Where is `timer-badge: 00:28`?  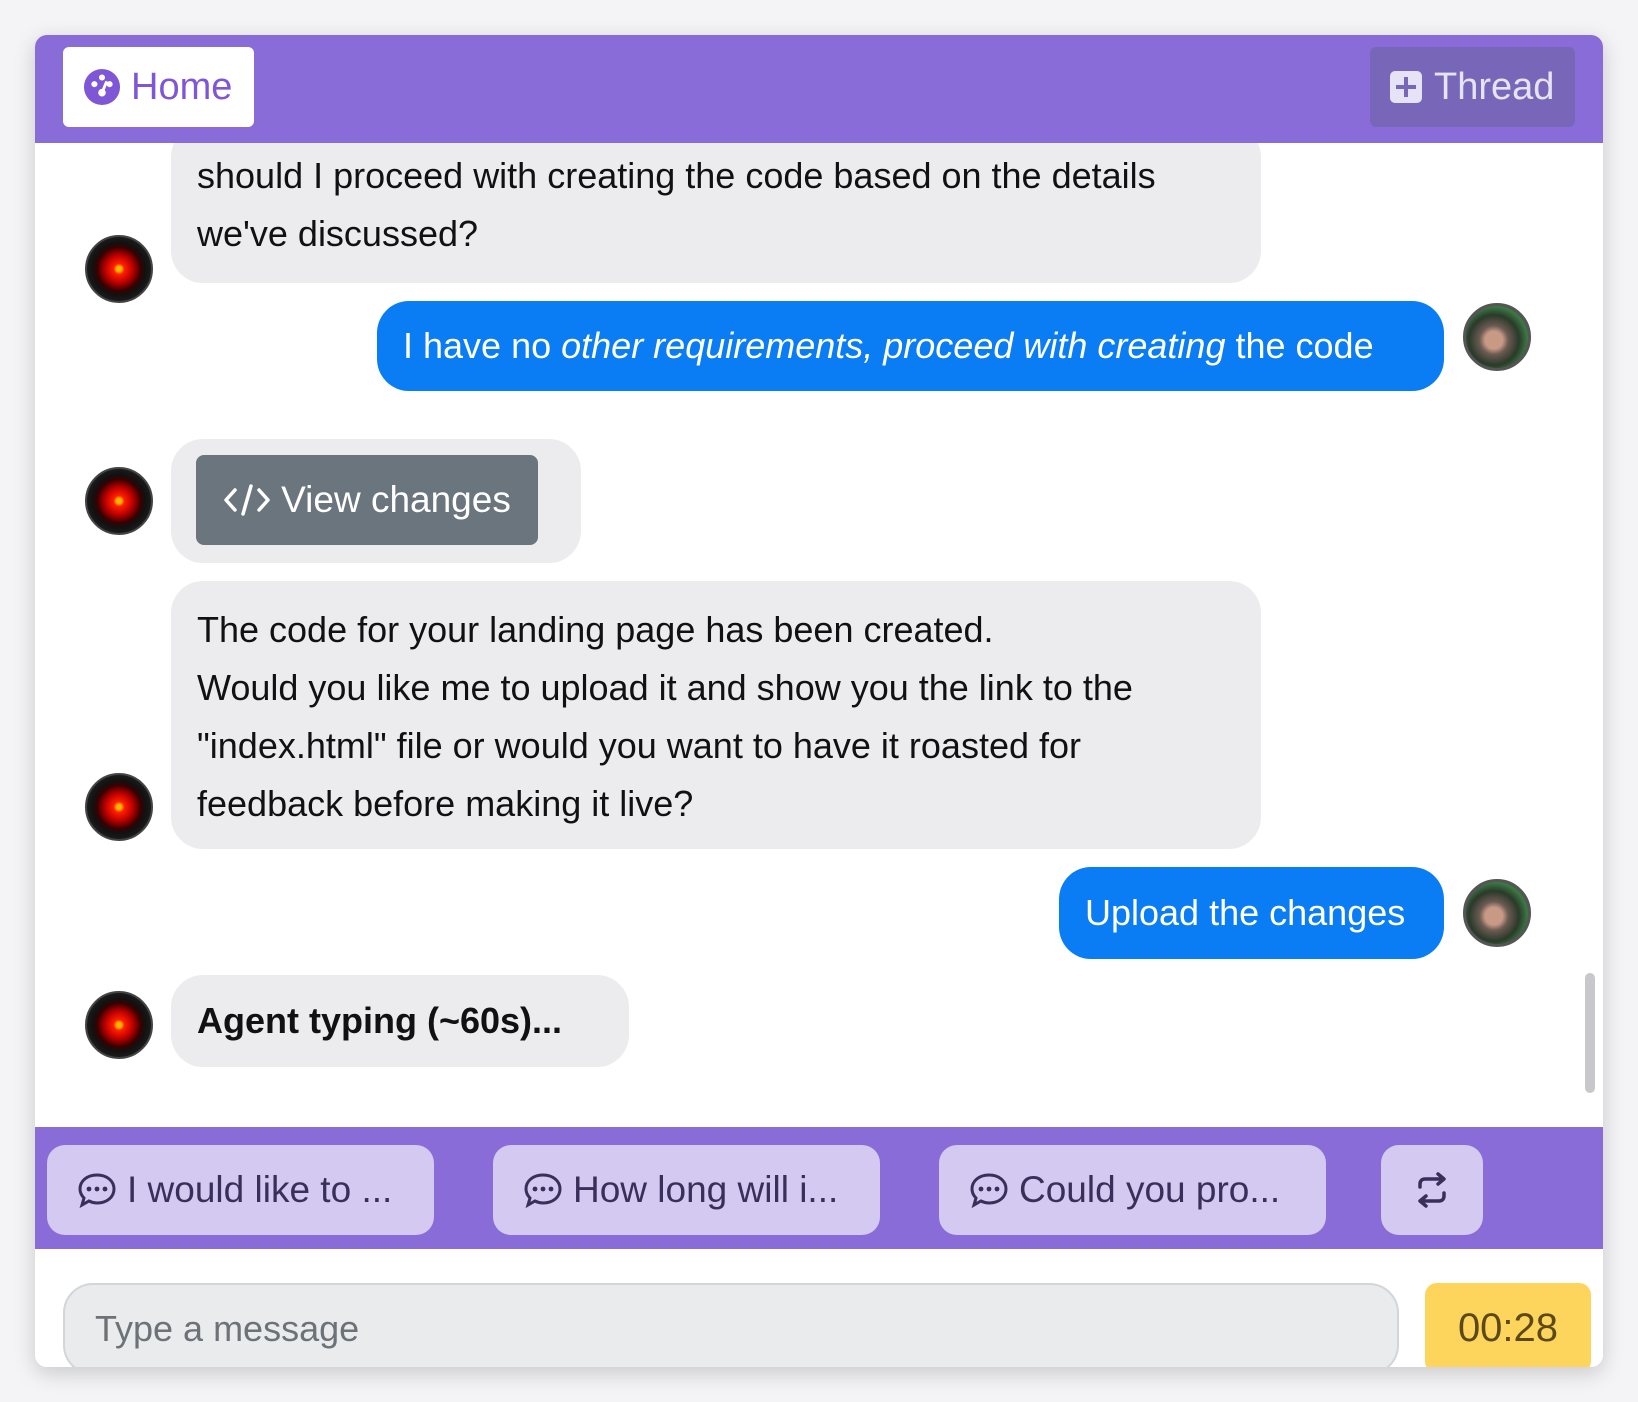
timer-badge: 00:28 is located at coordinates (1508, 1325).